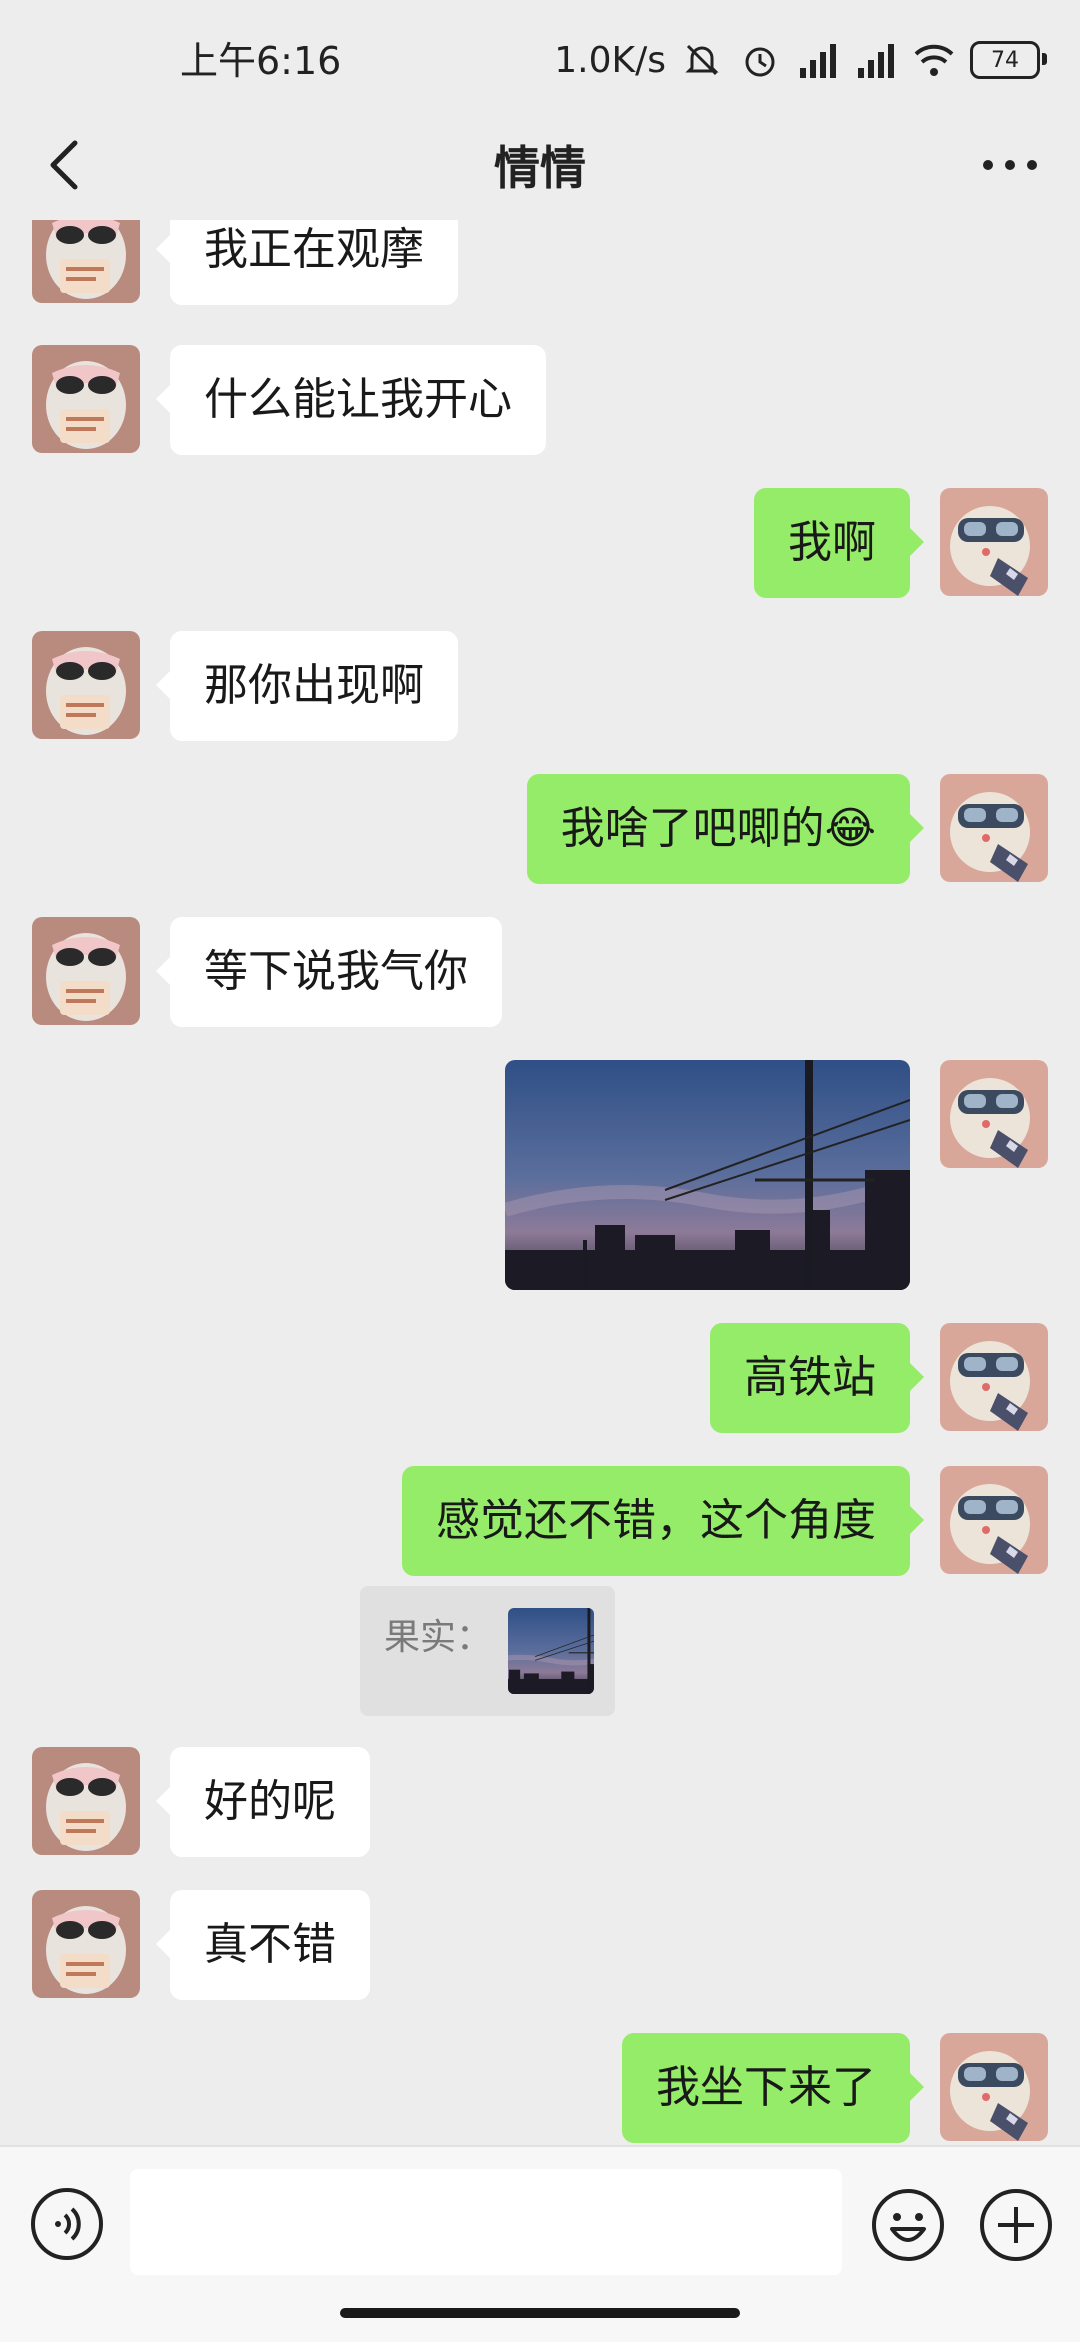 The image size is (1080, 2342). Describe the element at coordinates (263, 1945) in the screenshot. I see `incoming-message: 真不错` at that location.